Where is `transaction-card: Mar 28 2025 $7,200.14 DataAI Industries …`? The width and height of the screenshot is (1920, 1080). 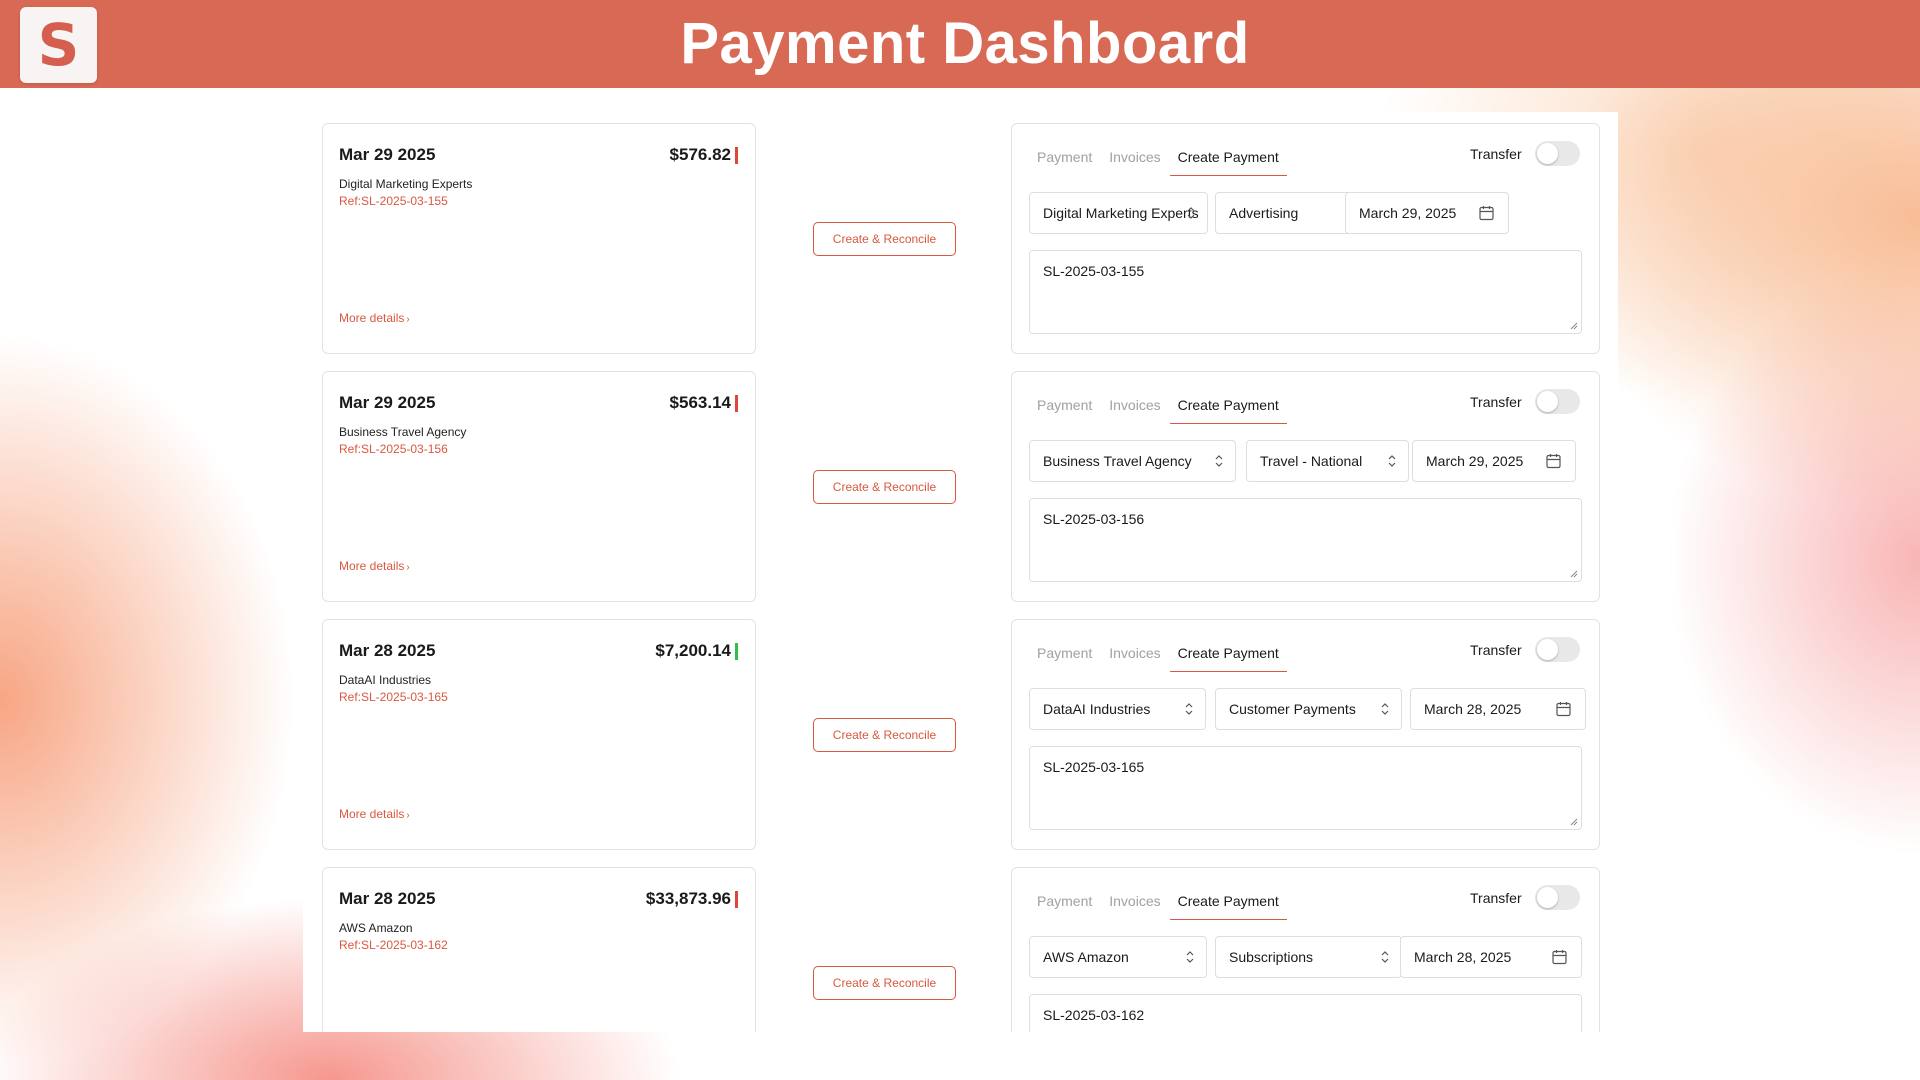 transaction-card: Mar 28 2025 $7,200.14 DataAI Industries … is located at coordinates (539, 734).